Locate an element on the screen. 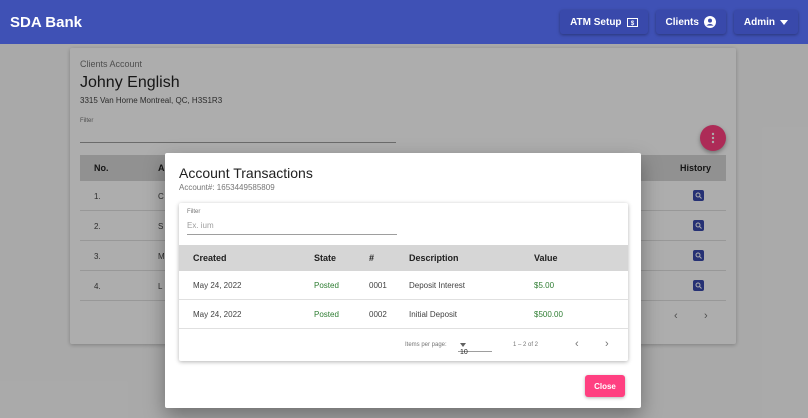 Image resolution: width=808 pixels, height=418 pixels. admin-label: Admin is located at coordinates (759, 22).